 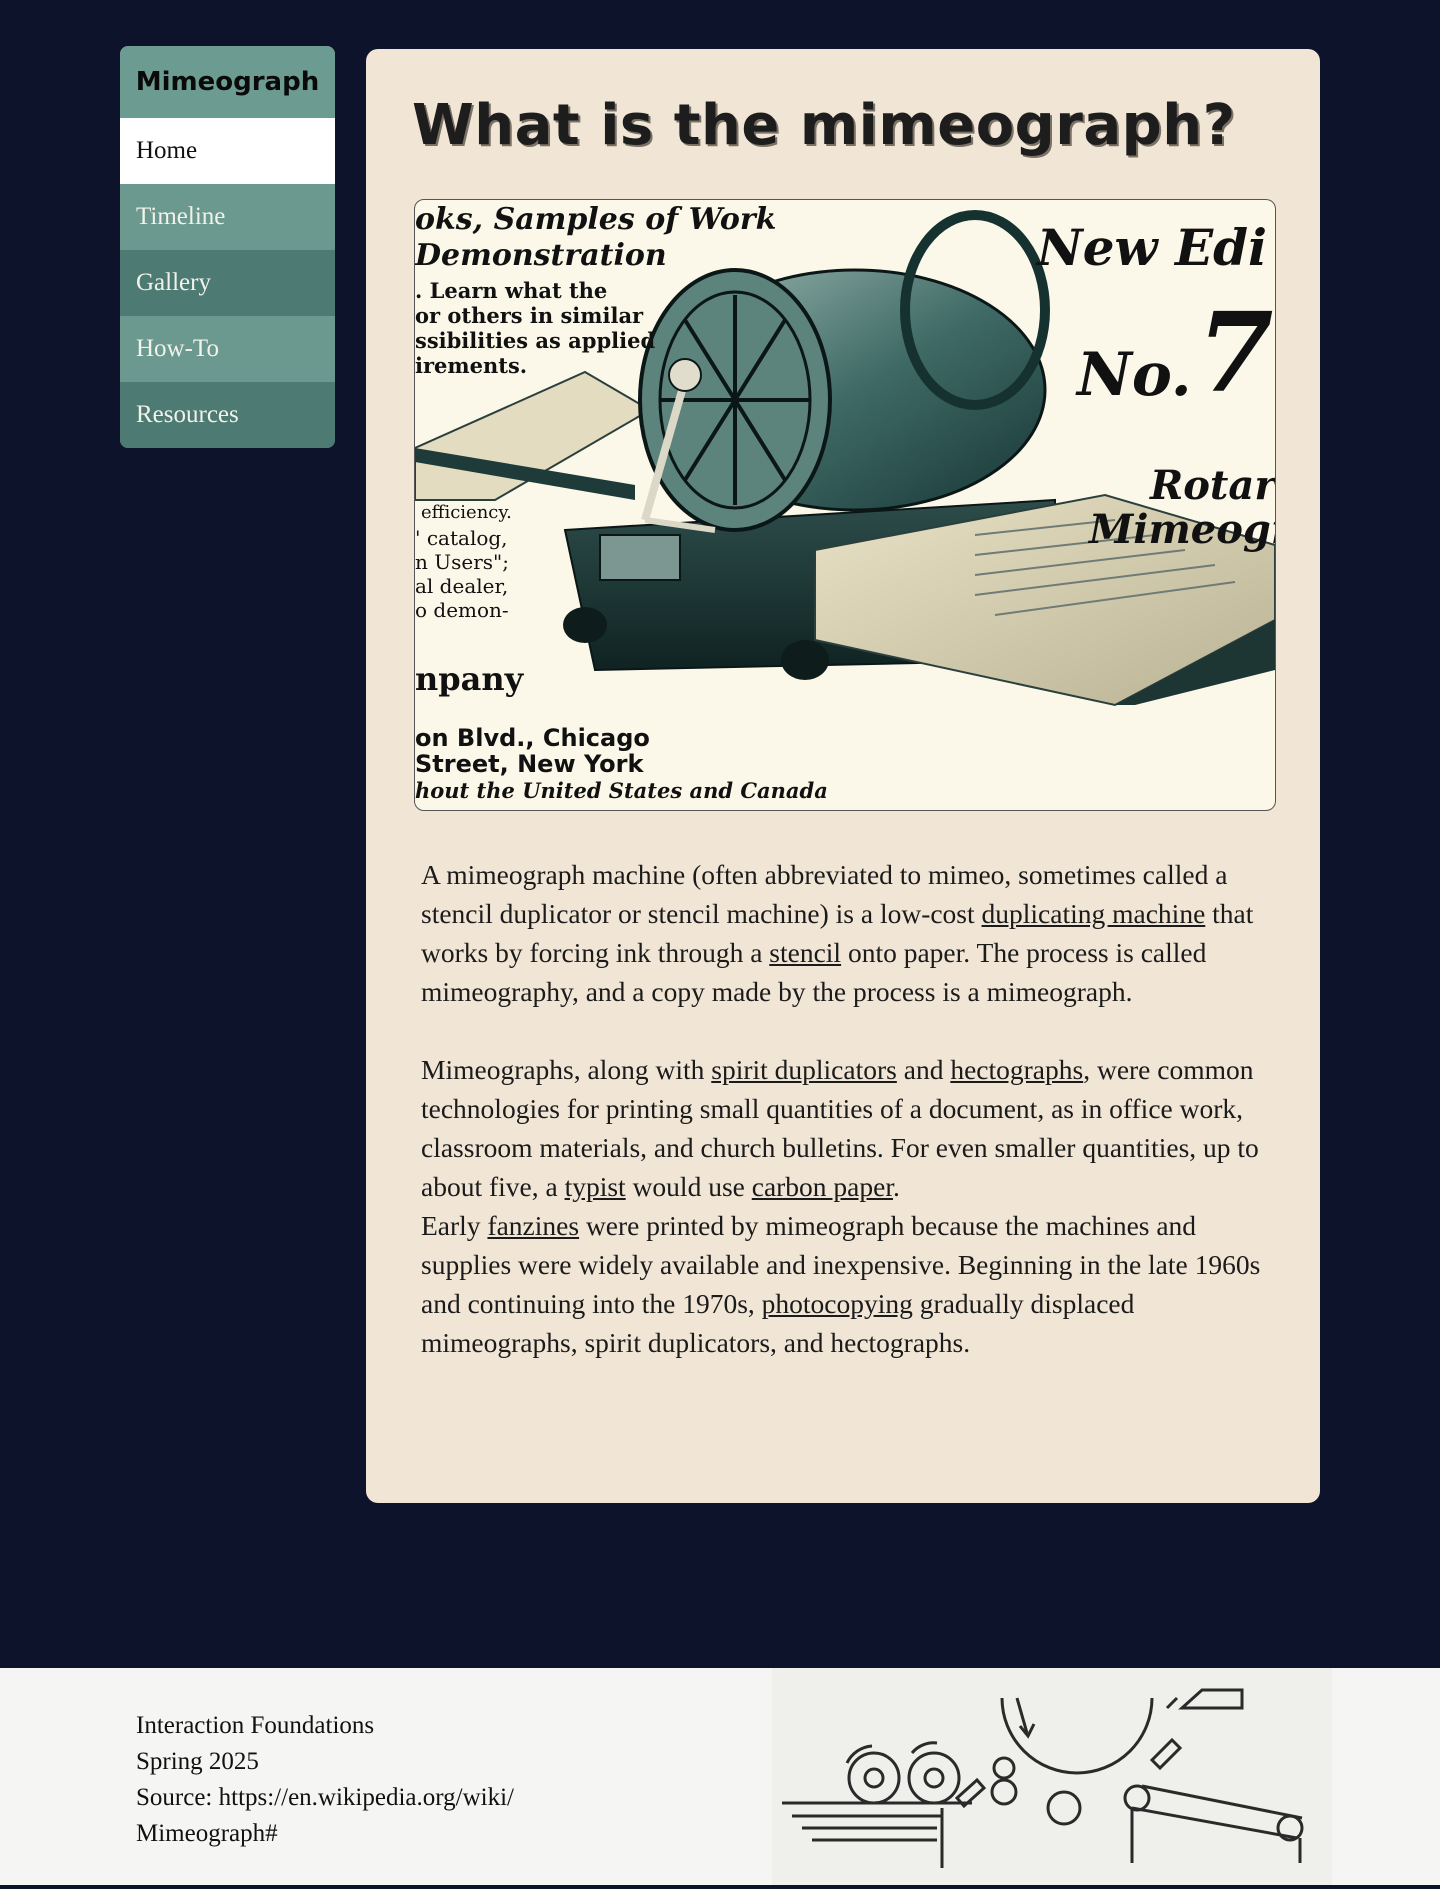 I want to click on nav-item-gallery: Gallery, so click(x=227, y=283).